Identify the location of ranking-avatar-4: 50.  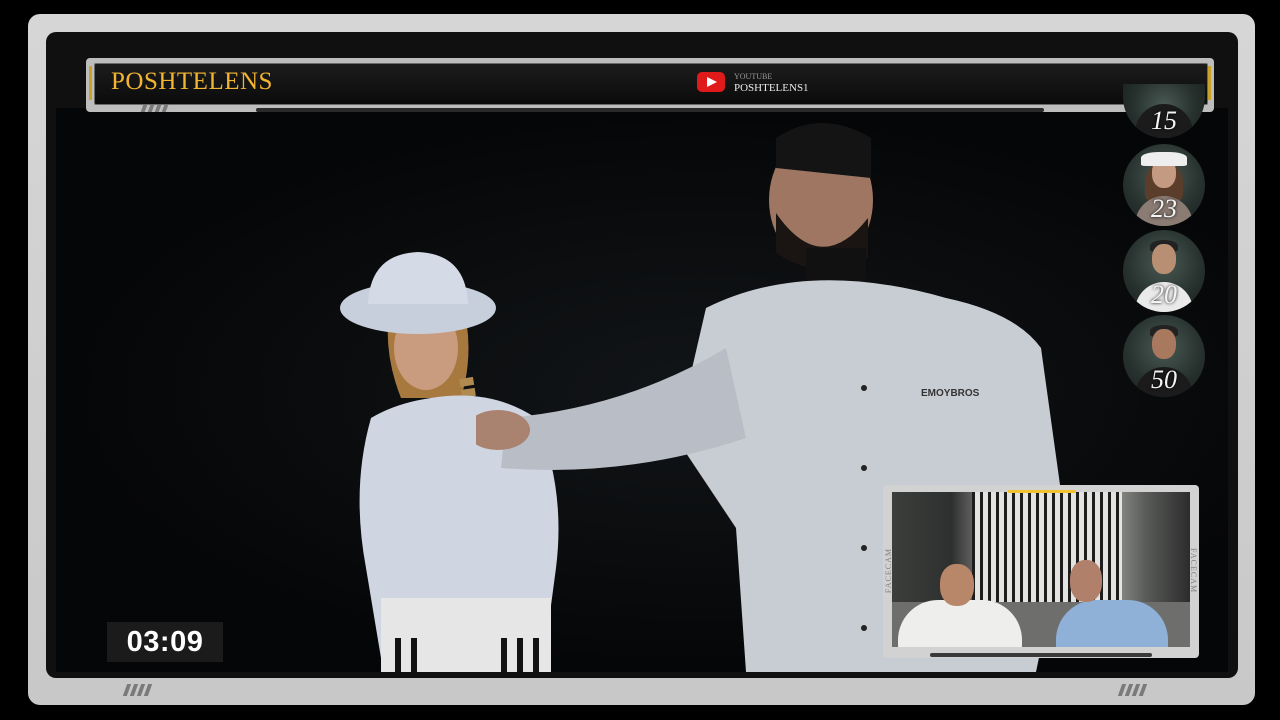
(1164, 356).